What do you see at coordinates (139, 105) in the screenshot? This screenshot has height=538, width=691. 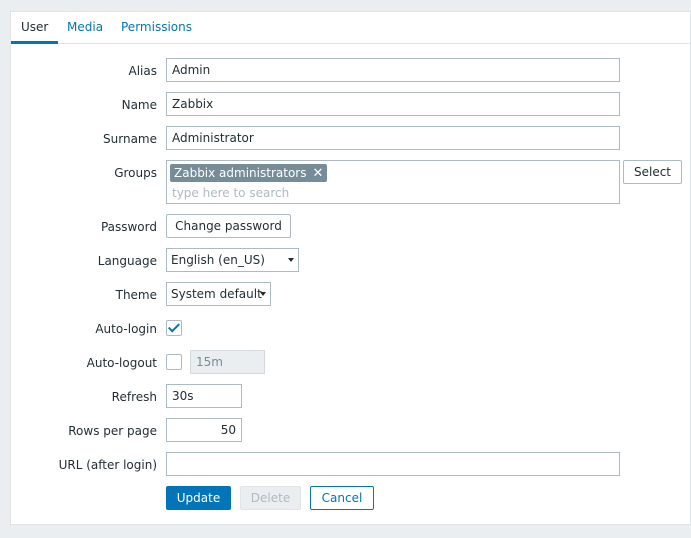 I see `name-label: Name` at bounding box center [139, 105].